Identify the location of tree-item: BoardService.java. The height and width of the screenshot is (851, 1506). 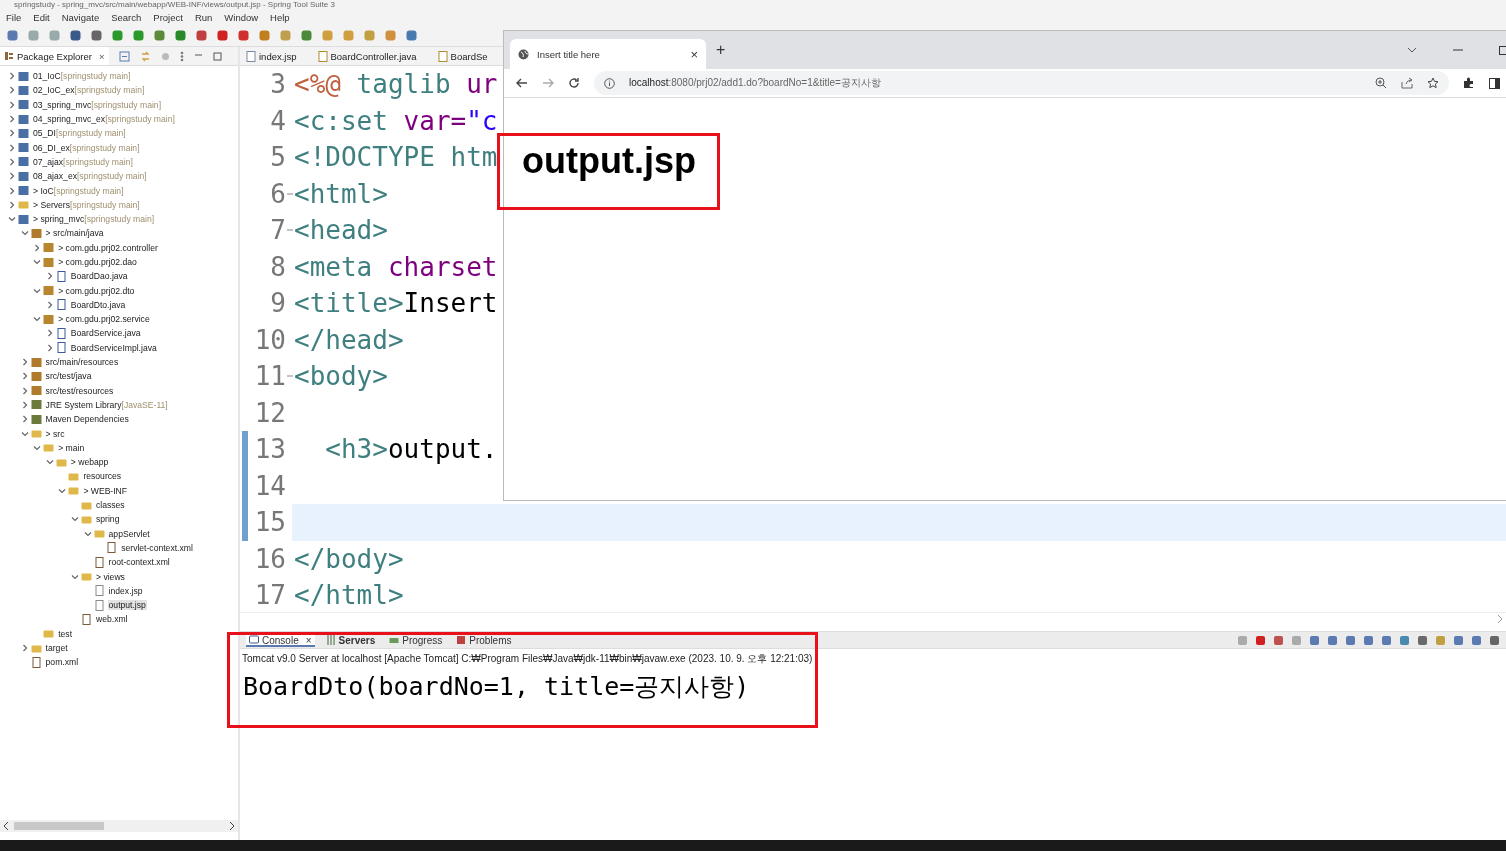
(105, 333).